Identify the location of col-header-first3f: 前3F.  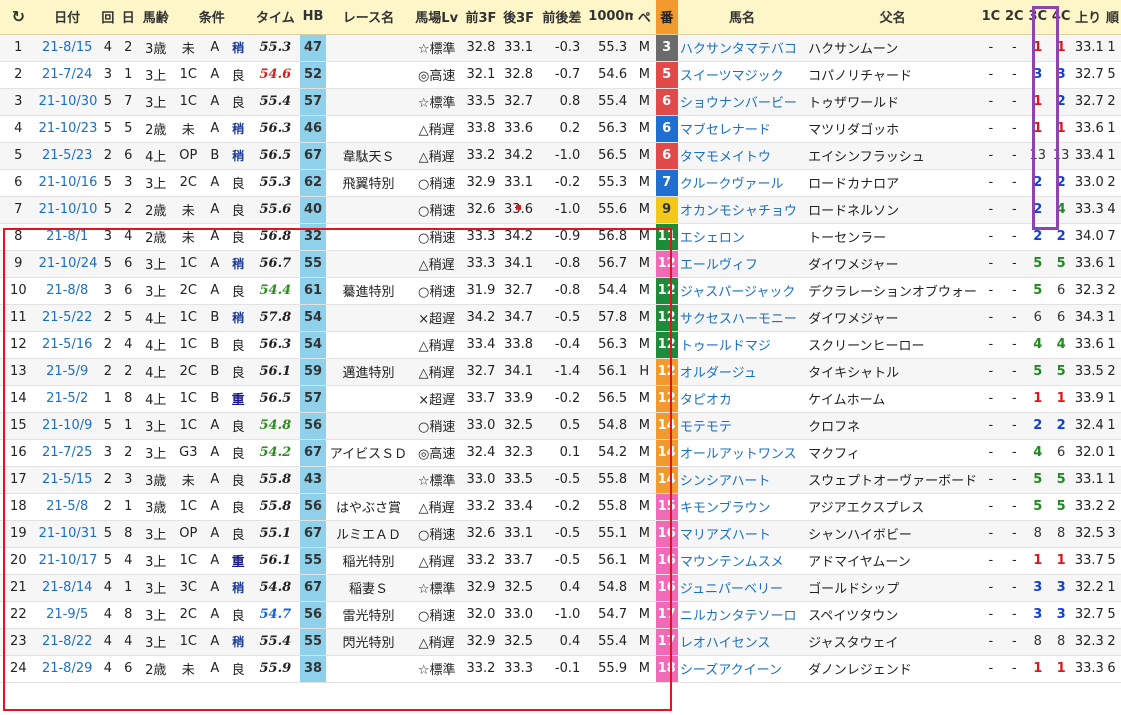
(481, 17).